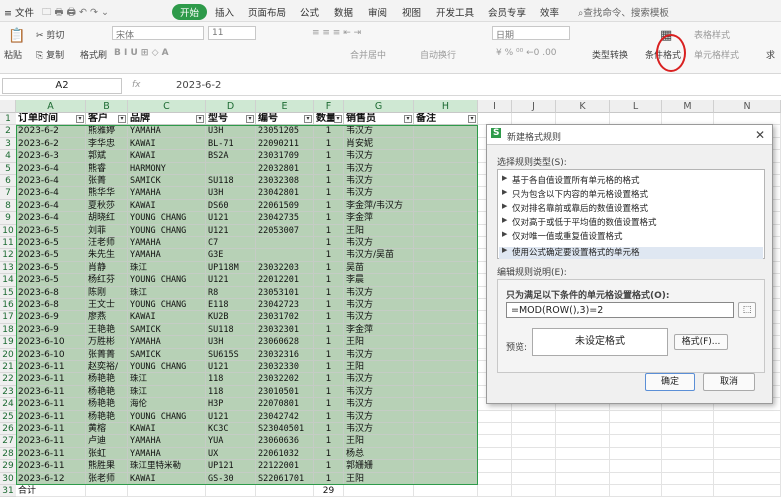 This screenshot has height=500, width=781. Describe the element at coordinates (285, 193) in the screenshot. I see `table-cell: 23042801` at that location.